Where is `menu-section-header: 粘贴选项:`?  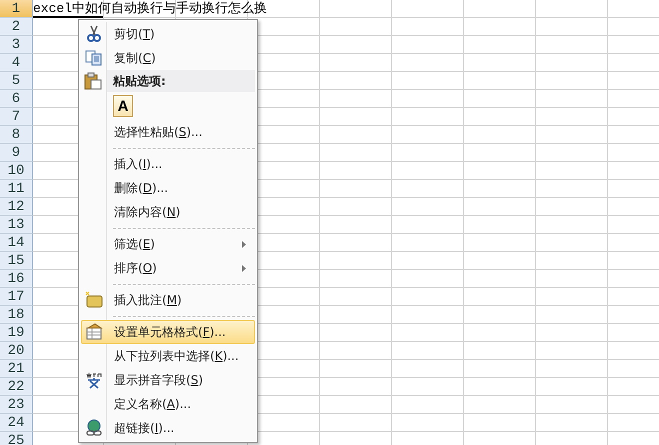
menu-section-header: 粘贴选项: is located at coordinates (181, 81).